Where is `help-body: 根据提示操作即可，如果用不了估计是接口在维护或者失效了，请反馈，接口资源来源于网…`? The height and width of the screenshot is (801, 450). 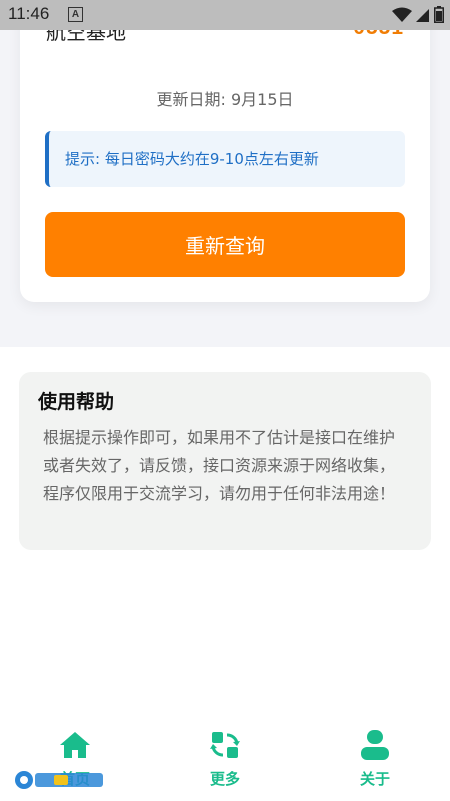 help-body: 根据提示操作即可，如果用不了估计是接口在维护或者失效了，请反馈，接口资源来源于网… is located at coordinates (219, 465).